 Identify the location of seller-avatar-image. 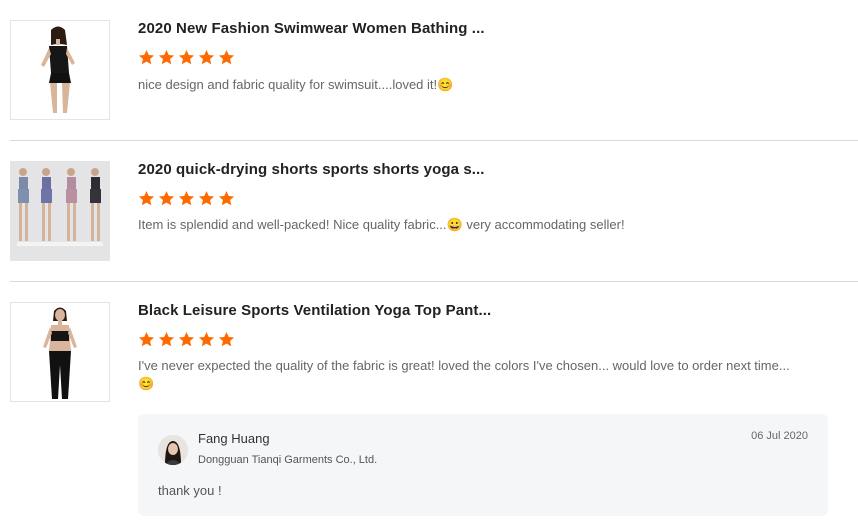
(173, 450).